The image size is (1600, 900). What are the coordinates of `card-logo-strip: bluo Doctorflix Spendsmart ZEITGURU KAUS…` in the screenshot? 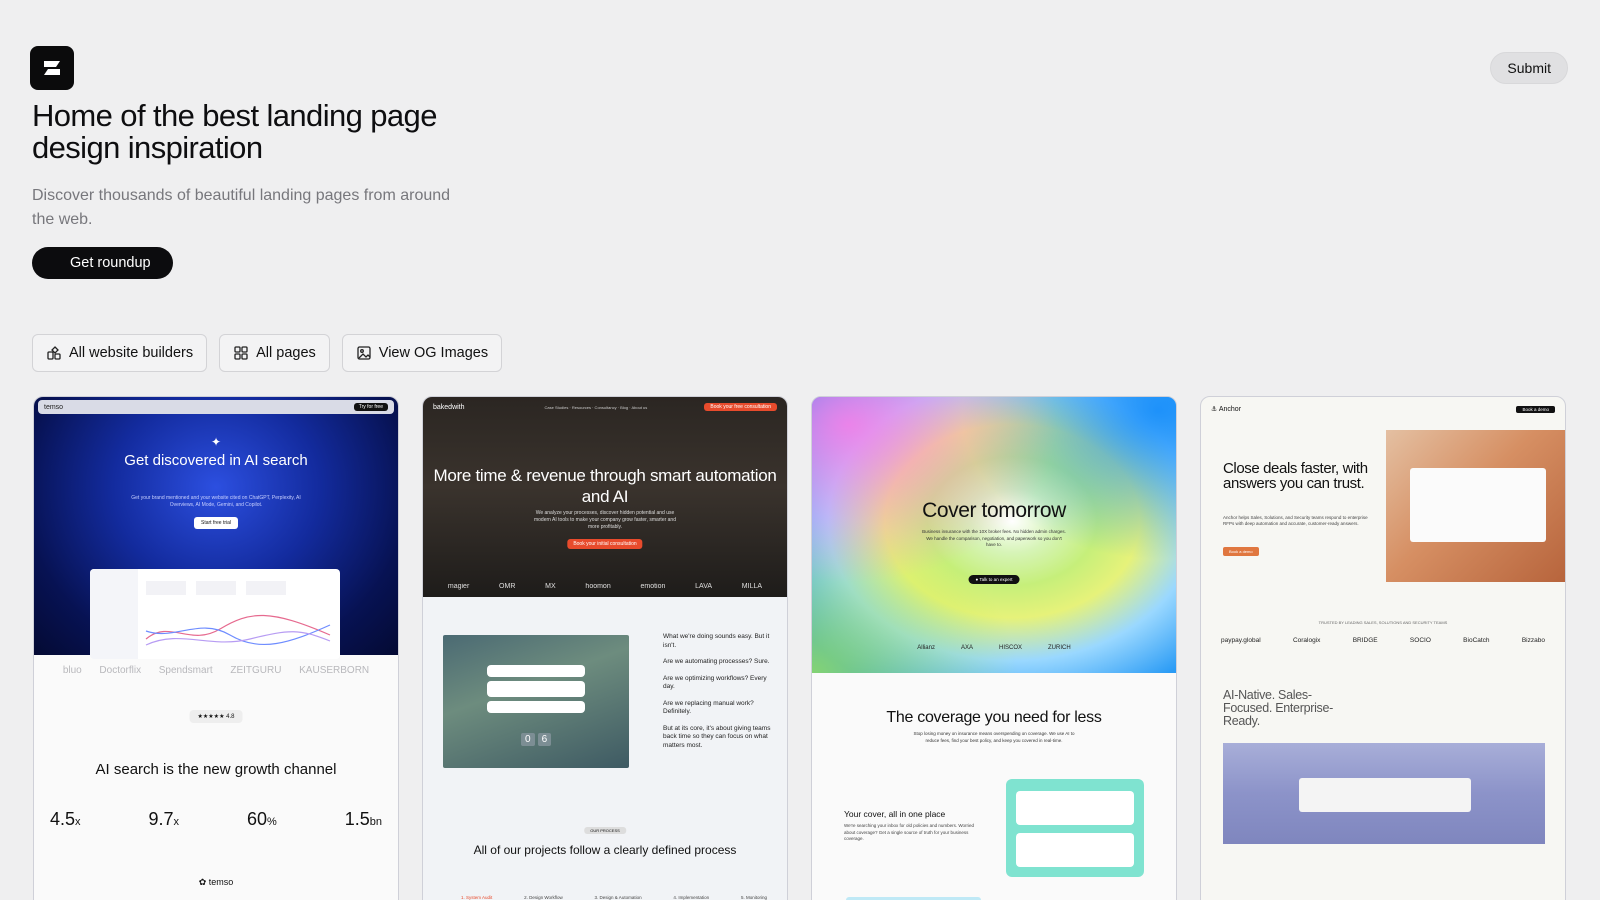 It's located at (216, 670).